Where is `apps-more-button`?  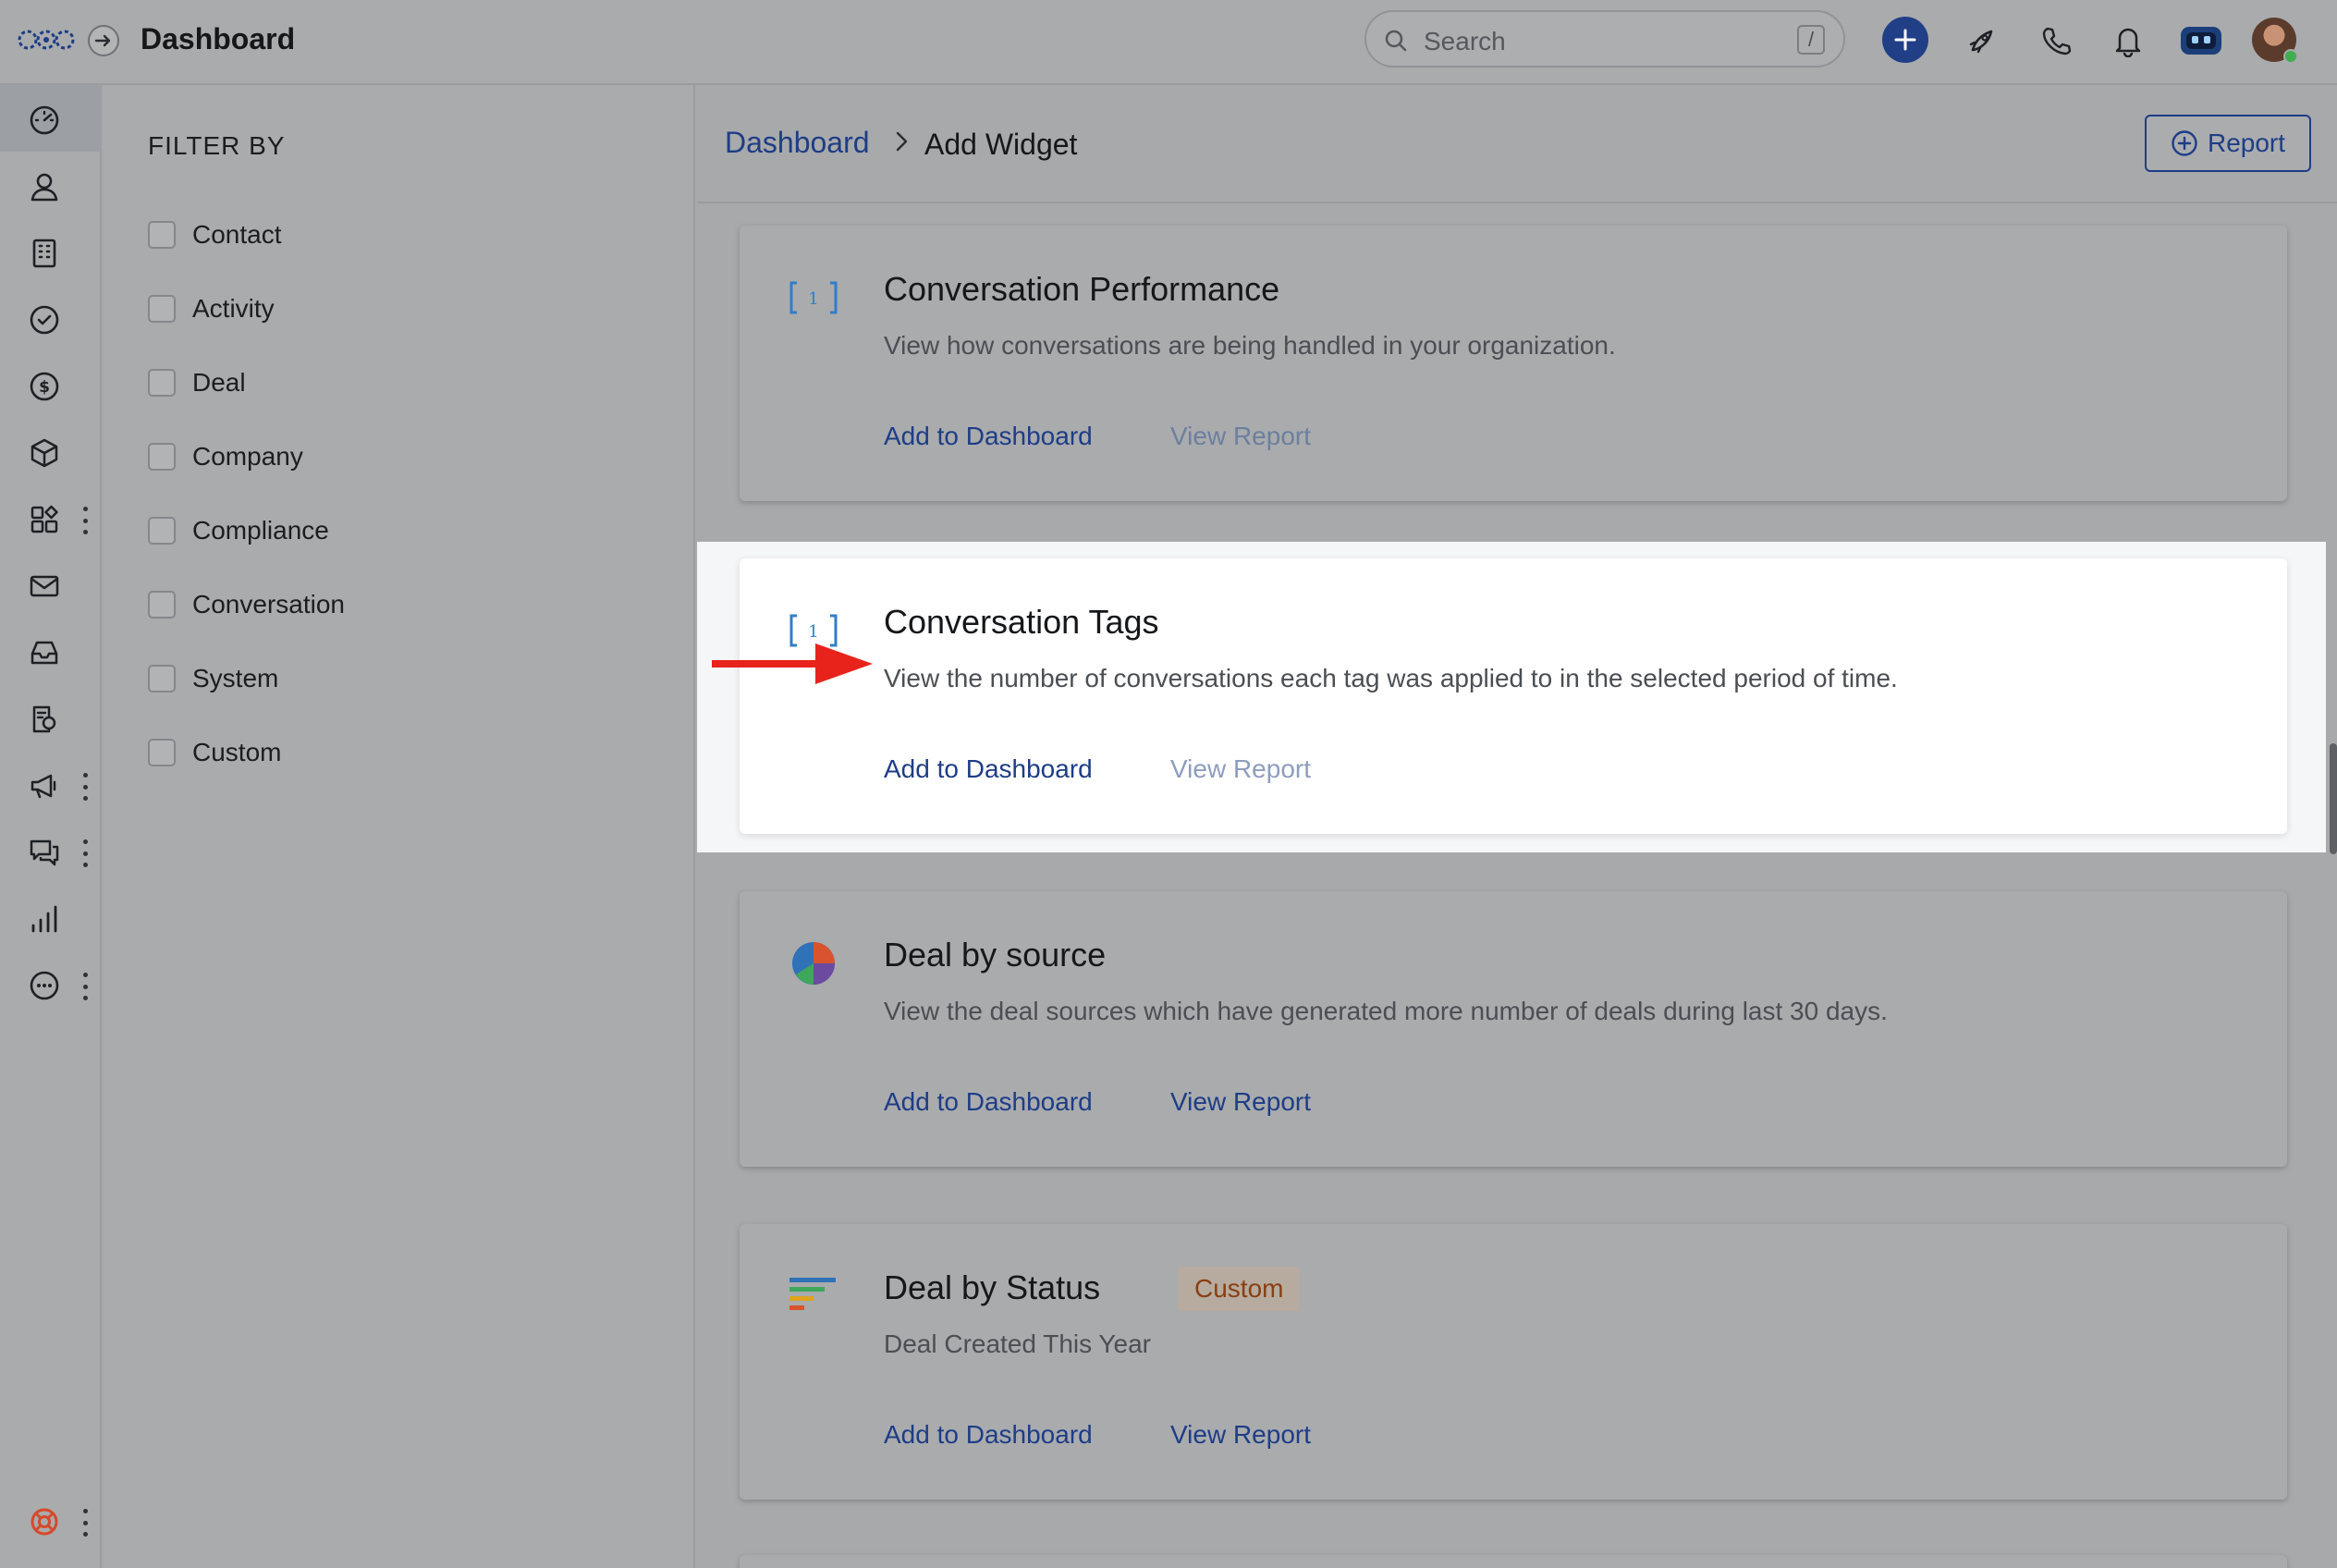
apps-more-button is located at coordinates (85, 520).